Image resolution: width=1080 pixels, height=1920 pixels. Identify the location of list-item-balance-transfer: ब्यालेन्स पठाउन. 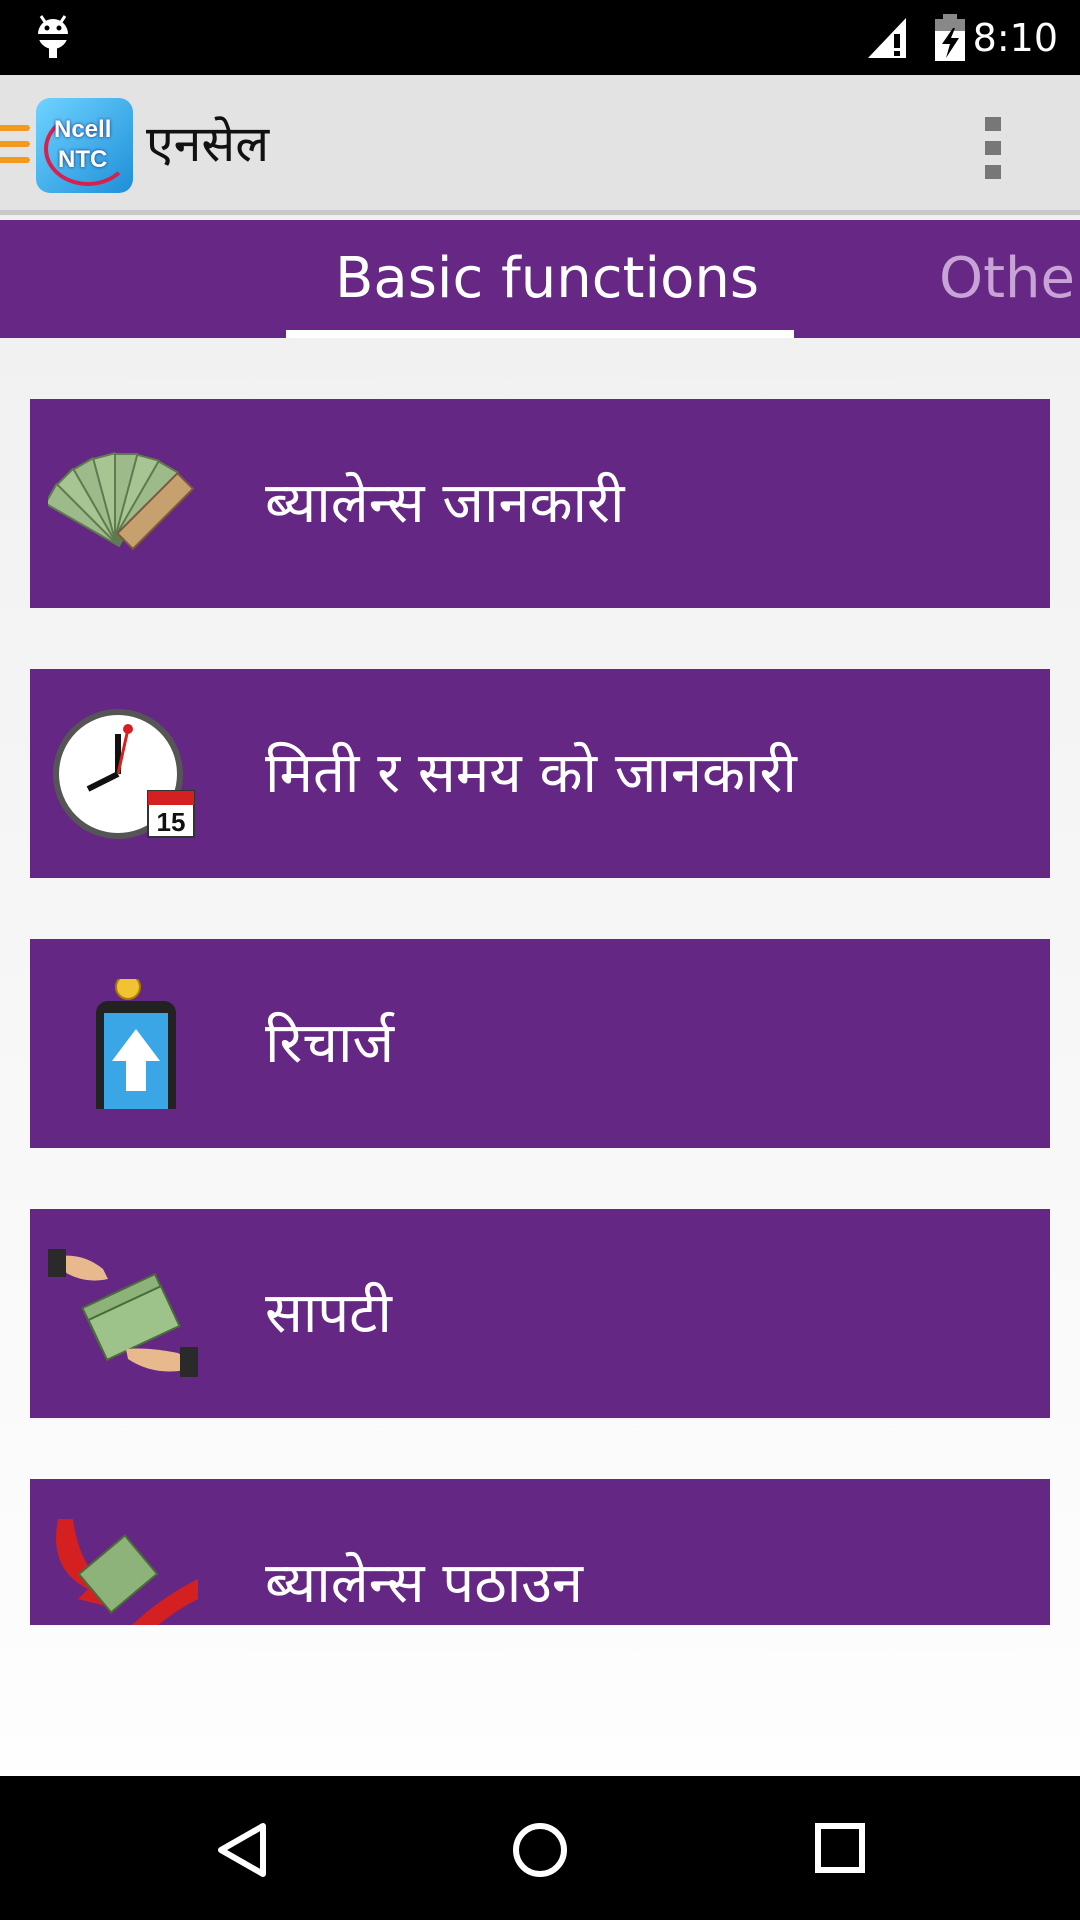
(540, 1552).